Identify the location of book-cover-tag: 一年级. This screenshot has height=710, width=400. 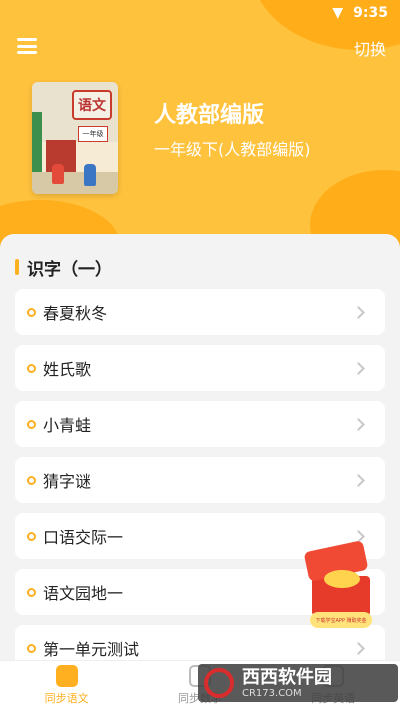
(93, 134).